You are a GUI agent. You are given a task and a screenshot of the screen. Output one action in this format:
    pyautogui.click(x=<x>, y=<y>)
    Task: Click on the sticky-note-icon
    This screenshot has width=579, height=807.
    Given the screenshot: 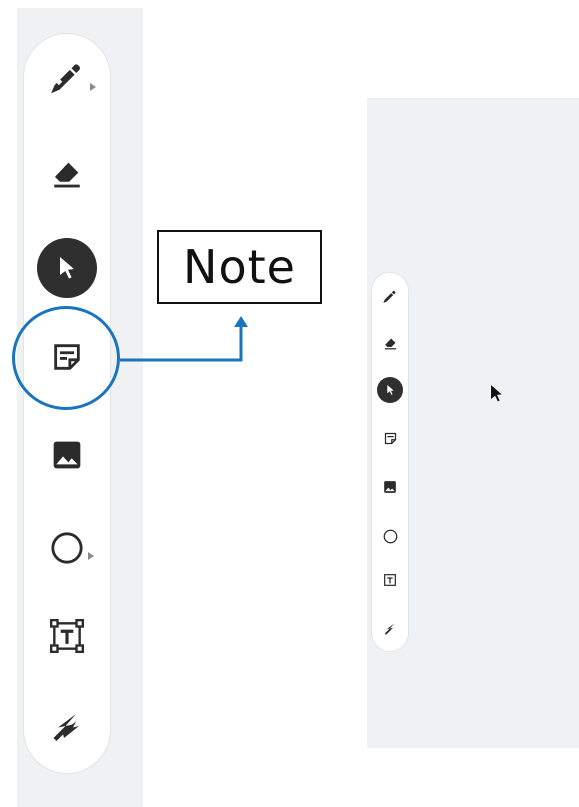 What is the action you would take?
    pyautogui.click(x=390, y=438)
    